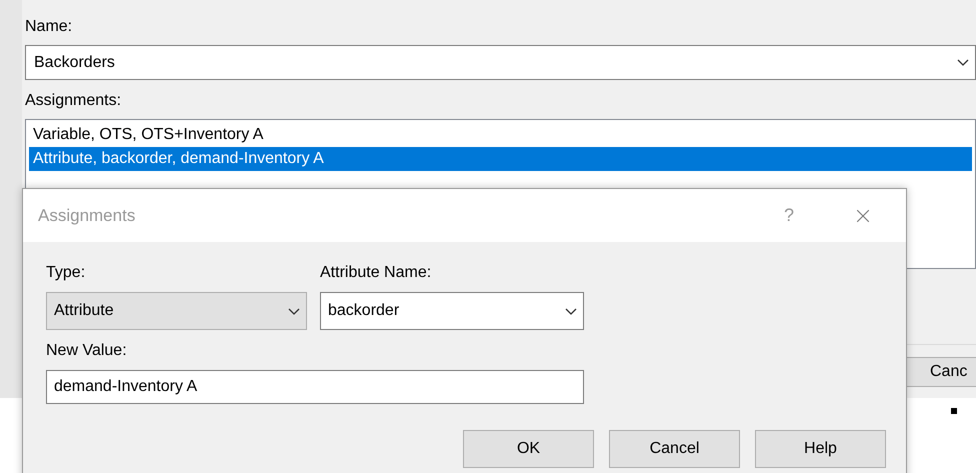  I want to click on new-value-field: demand-Inventory A, so click(315, 387).